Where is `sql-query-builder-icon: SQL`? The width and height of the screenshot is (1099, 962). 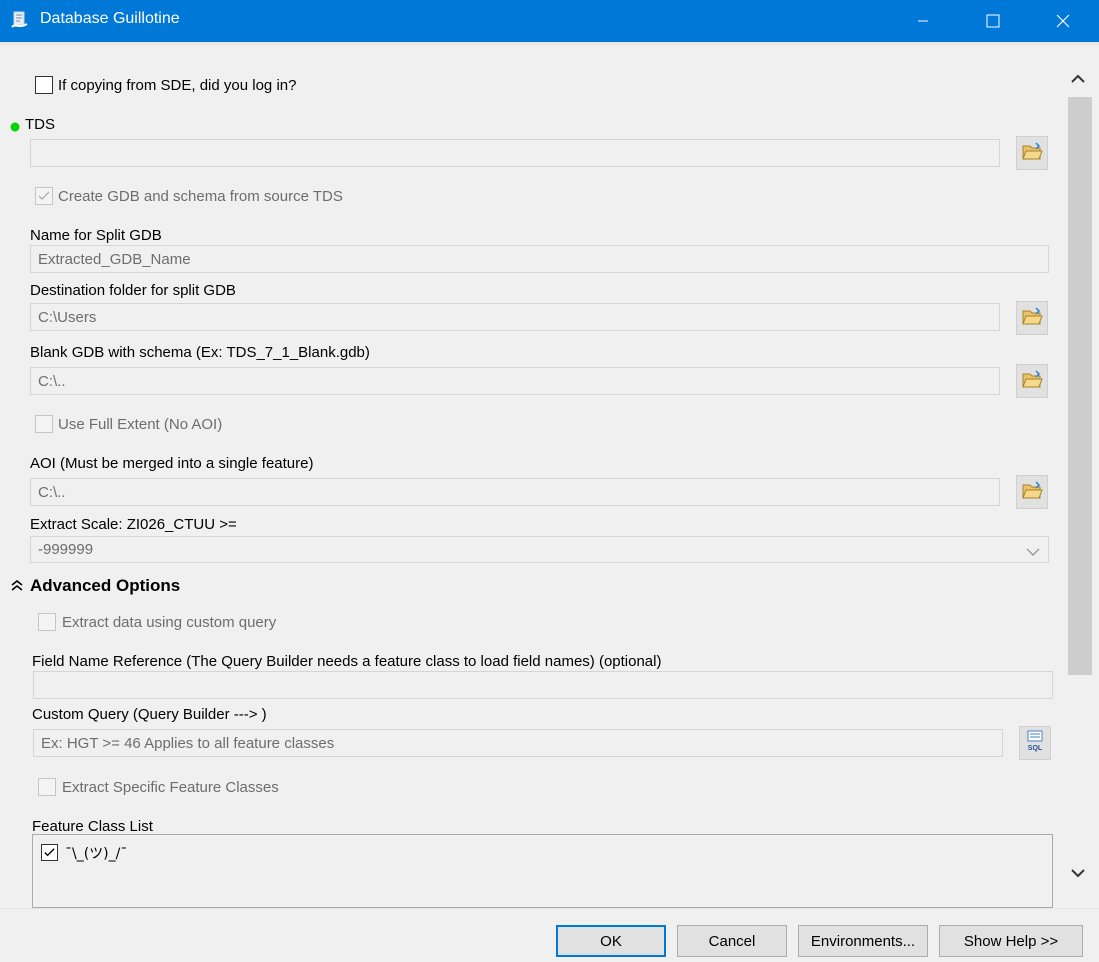 sql-query-builder-icon: SQL is located at coordinates (1035, 743).